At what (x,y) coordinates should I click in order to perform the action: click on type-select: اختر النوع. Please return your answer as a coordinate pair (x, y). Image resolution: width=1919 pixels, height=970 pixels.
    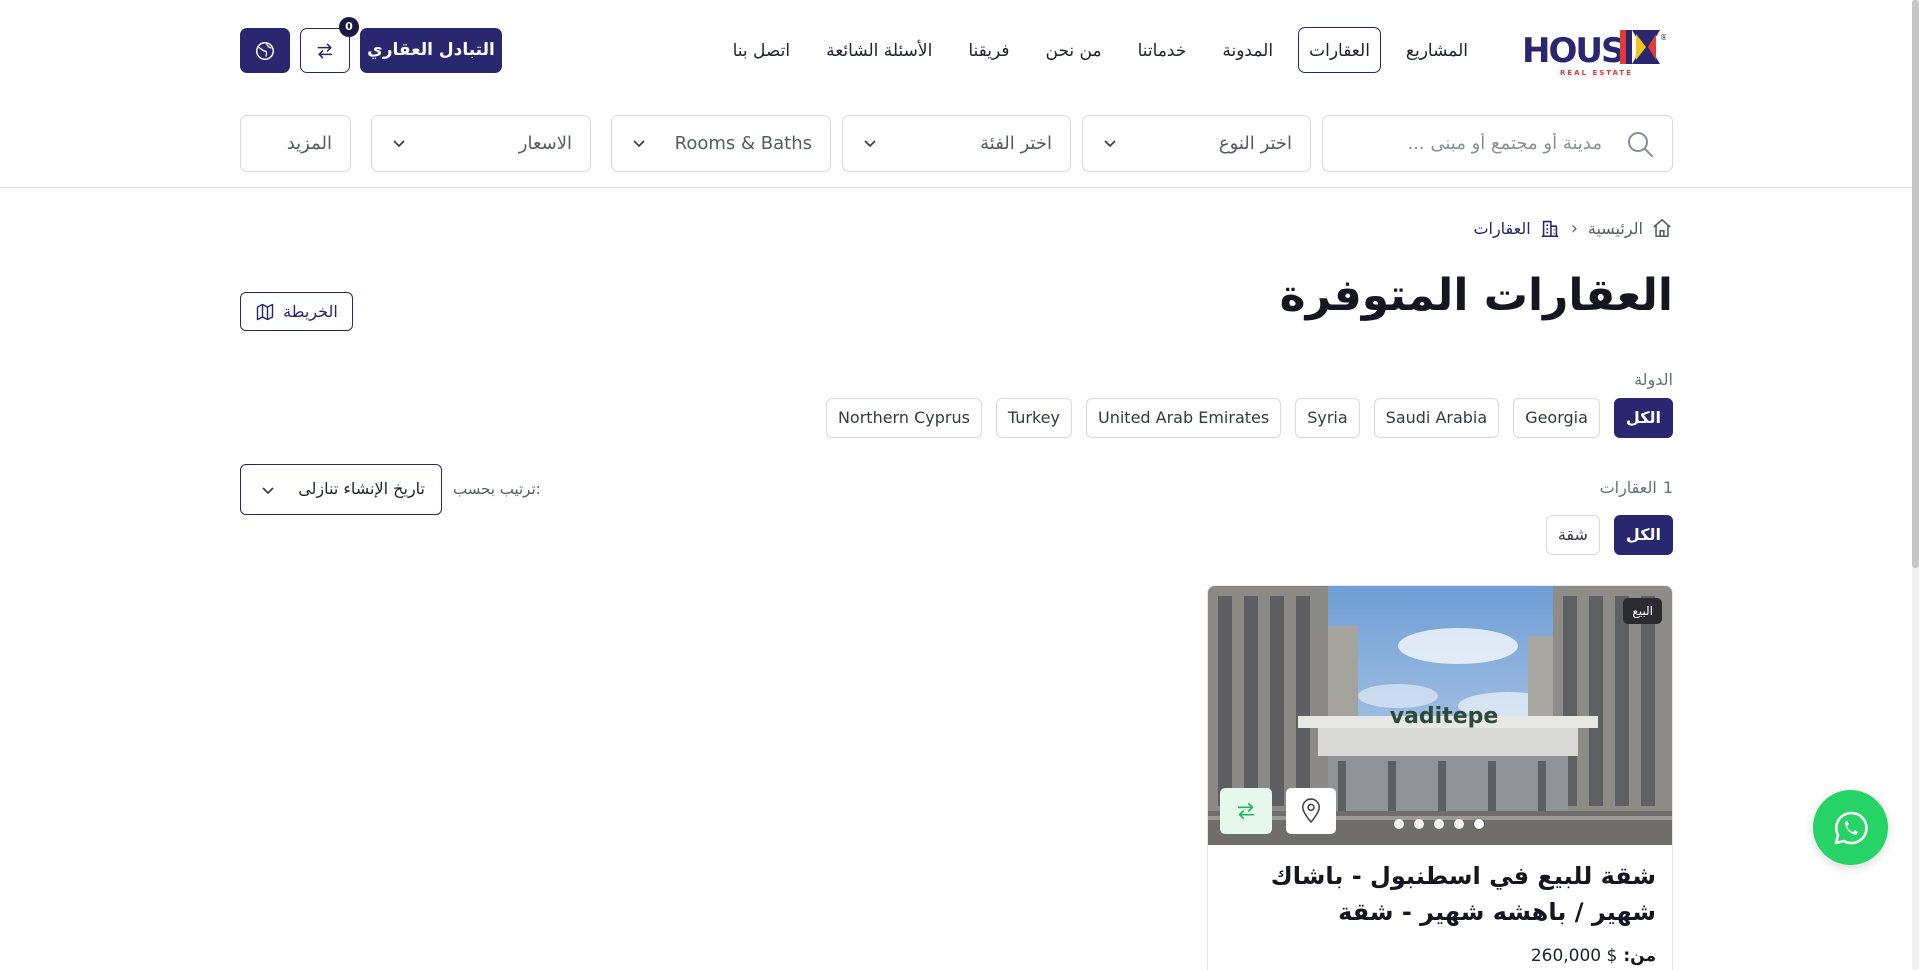
    Looking at the image, I should click on (1196, 143).